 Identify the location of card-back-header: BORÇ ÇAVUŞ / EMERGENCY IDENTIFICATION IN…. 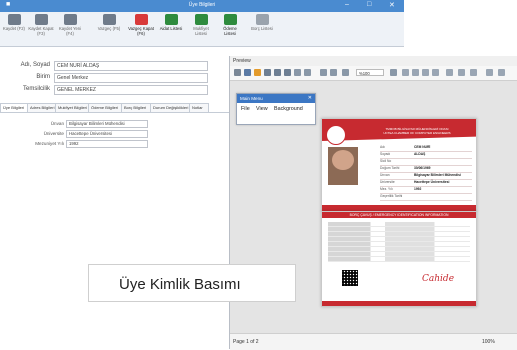
(399, 215).